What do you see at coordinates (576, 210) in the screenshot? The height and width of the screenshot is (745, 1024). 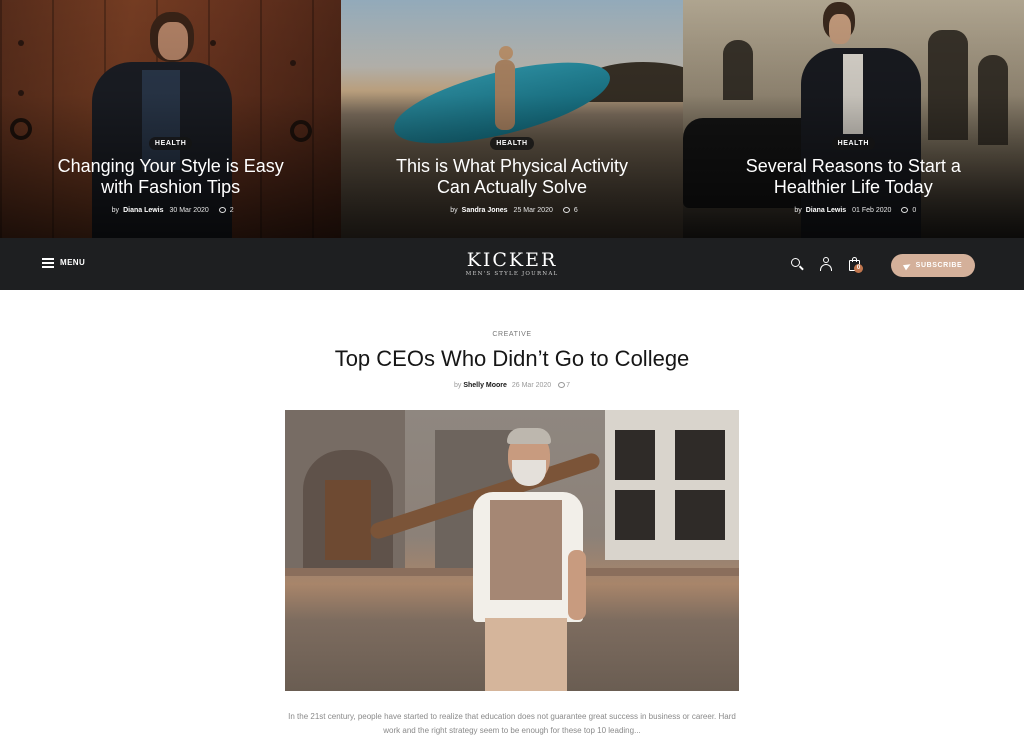 I see `comment-count: 6` at bounding box center [576, 210].